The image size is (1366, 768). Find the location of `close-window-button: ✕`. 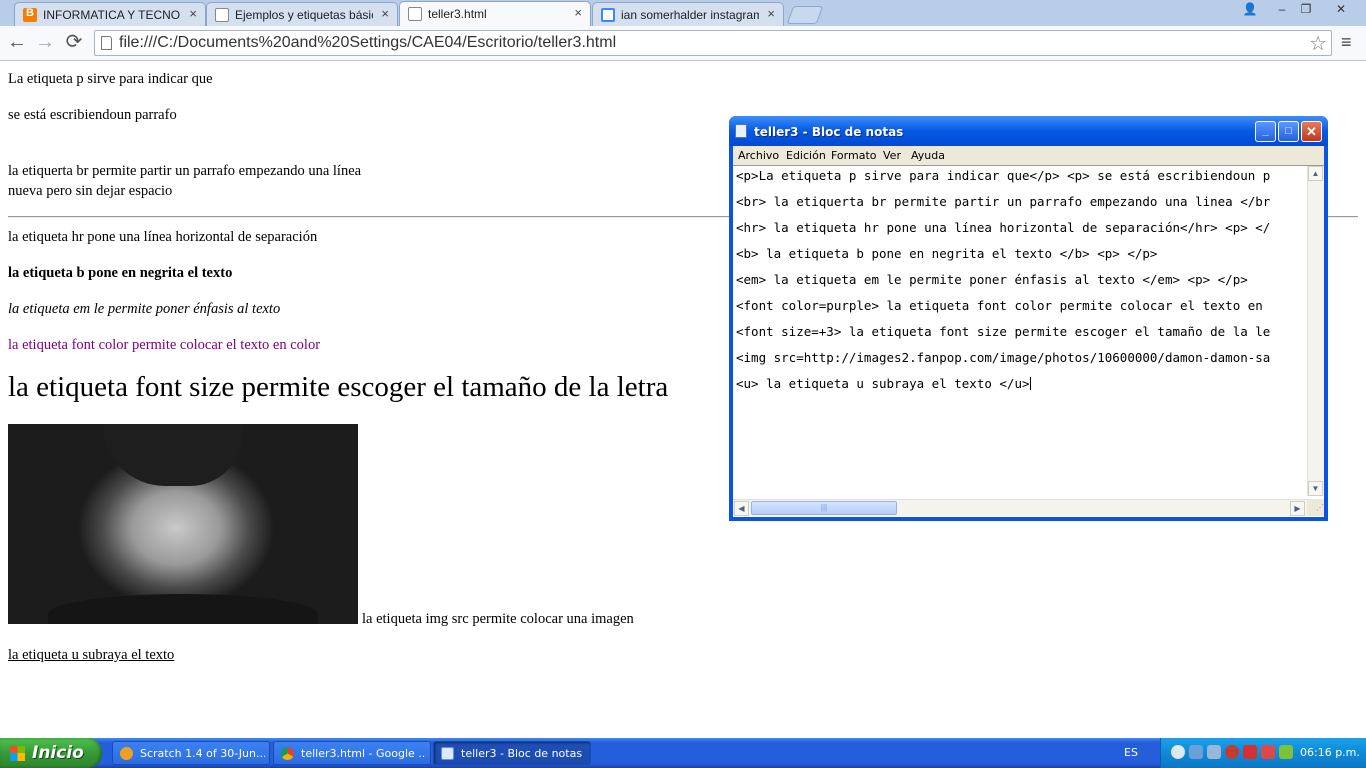

close-window-button: ✕ is located at coordinates (1341, 9).